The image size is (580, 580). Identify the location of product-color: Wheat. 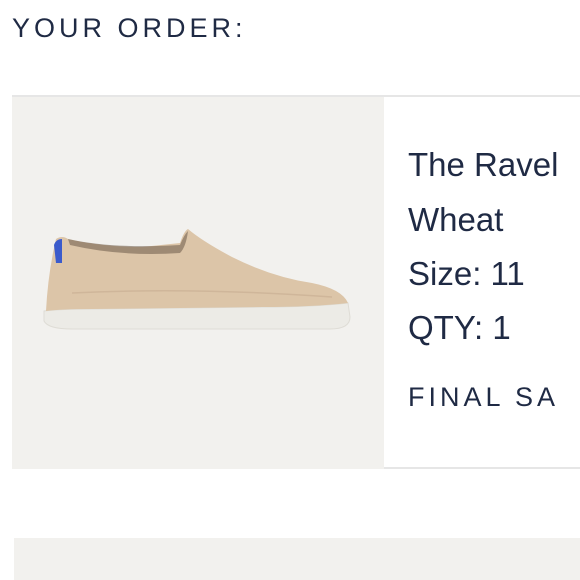
(456, 219).